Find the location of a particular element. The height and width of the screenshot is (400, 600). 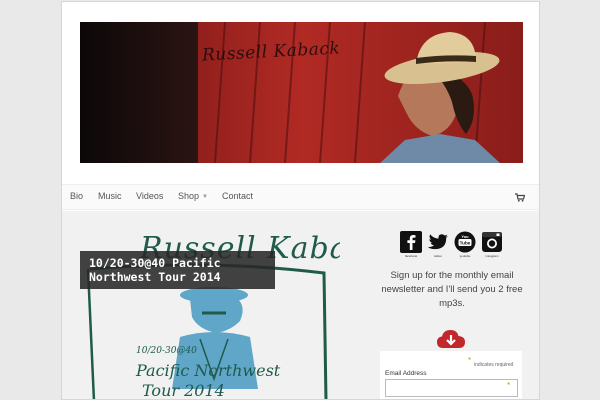

svg-text: You is located at coordinates (465, 236).